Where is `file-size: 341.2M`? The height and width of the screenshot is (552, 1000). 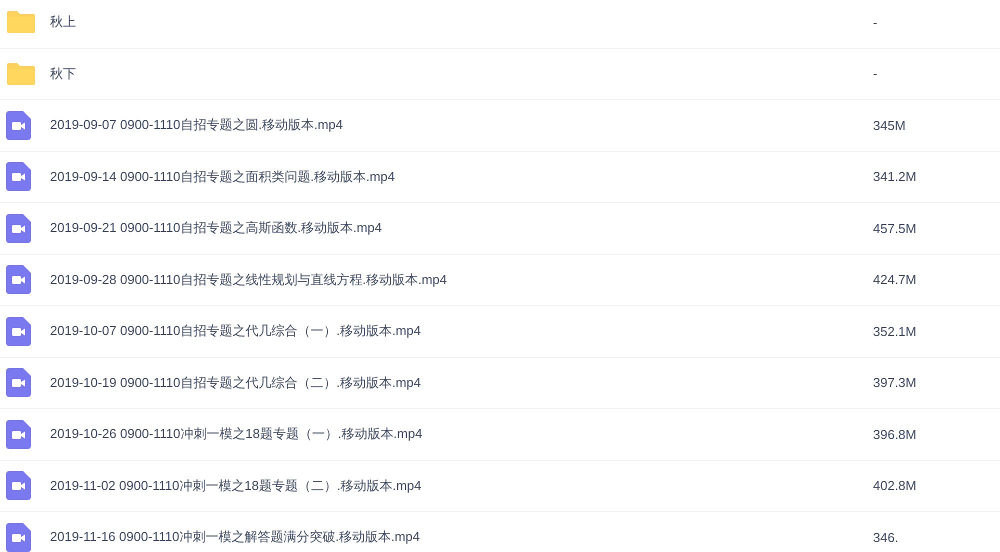 file-size: 341.2M is located at coordinates (894, 176).